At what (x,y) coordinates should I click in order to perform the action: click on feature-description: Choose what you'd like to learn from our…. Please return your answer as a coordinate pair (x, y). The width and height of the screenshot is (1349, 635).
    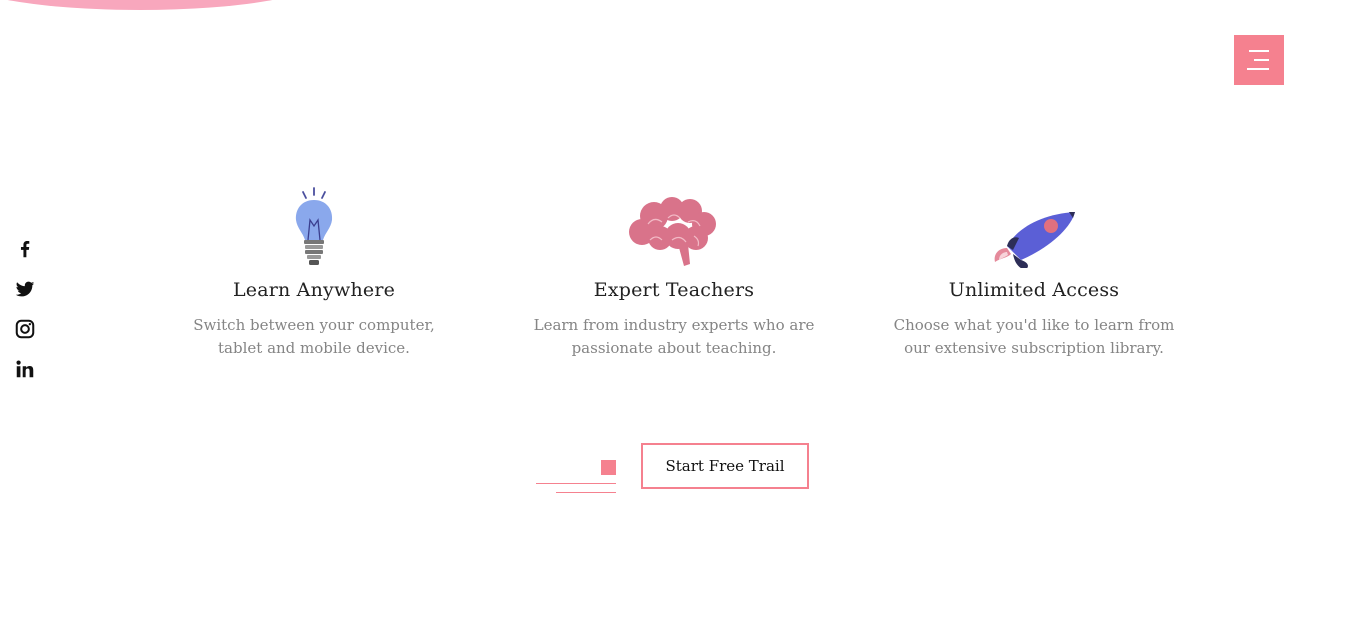
    Looking at the image, I should click on (1034, 336).